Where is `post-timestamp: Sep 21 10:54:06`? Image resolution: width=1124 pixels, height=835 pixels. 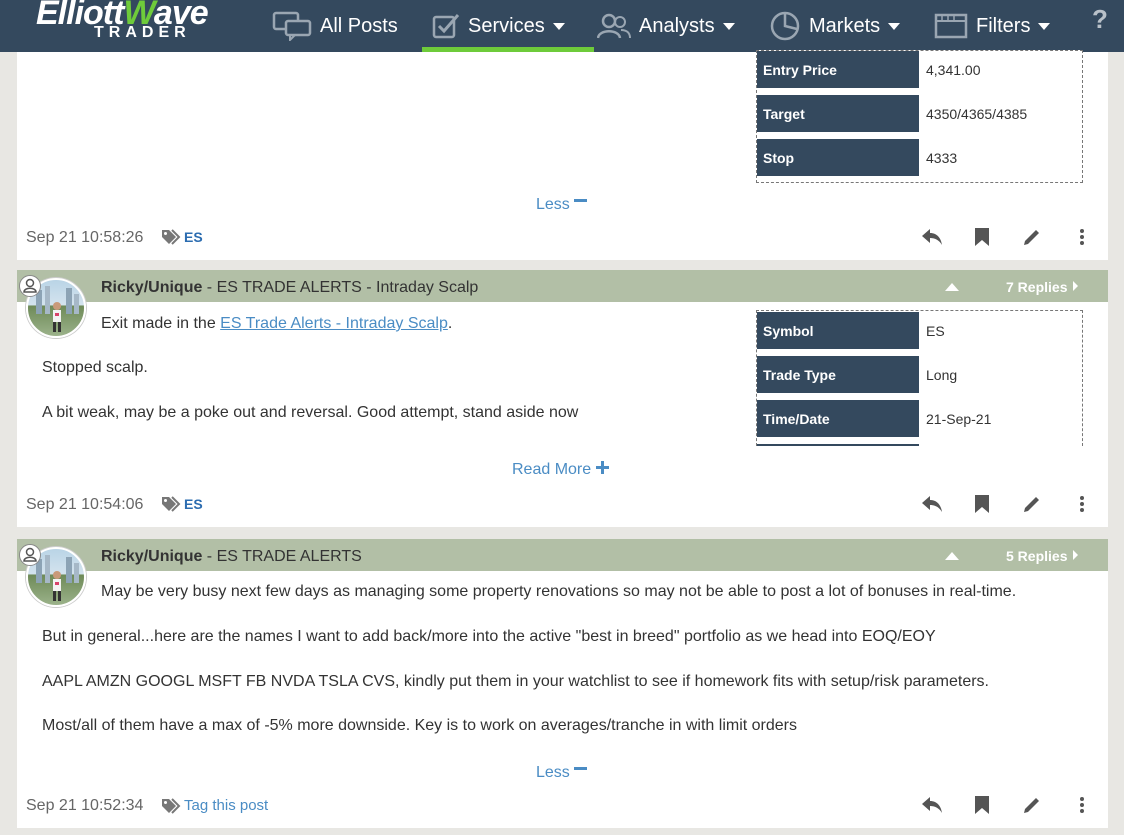 post-timestamp: Sep 21 10:54:06 is located at coordinates (85, 504).